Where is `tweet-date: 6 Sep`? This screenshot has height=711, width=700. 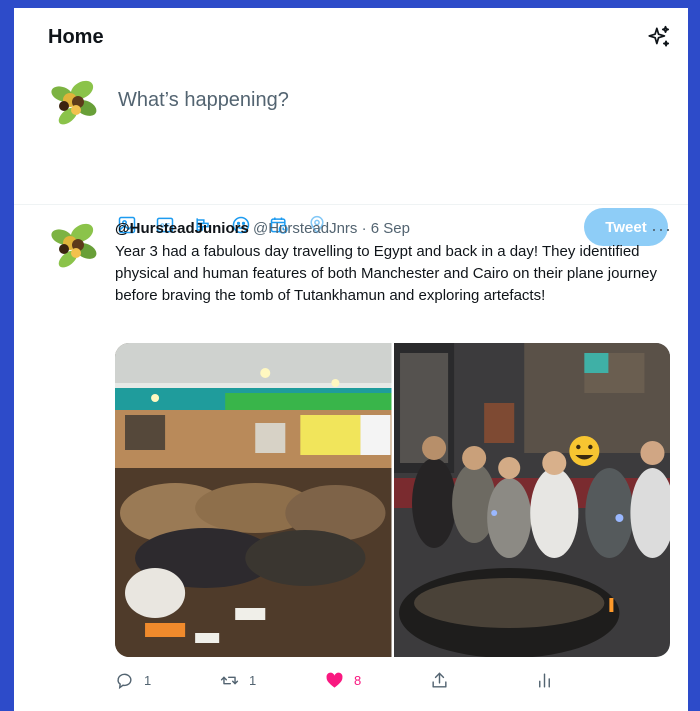
tweet-date: 6 Sep is located at coordinates (390, 228).